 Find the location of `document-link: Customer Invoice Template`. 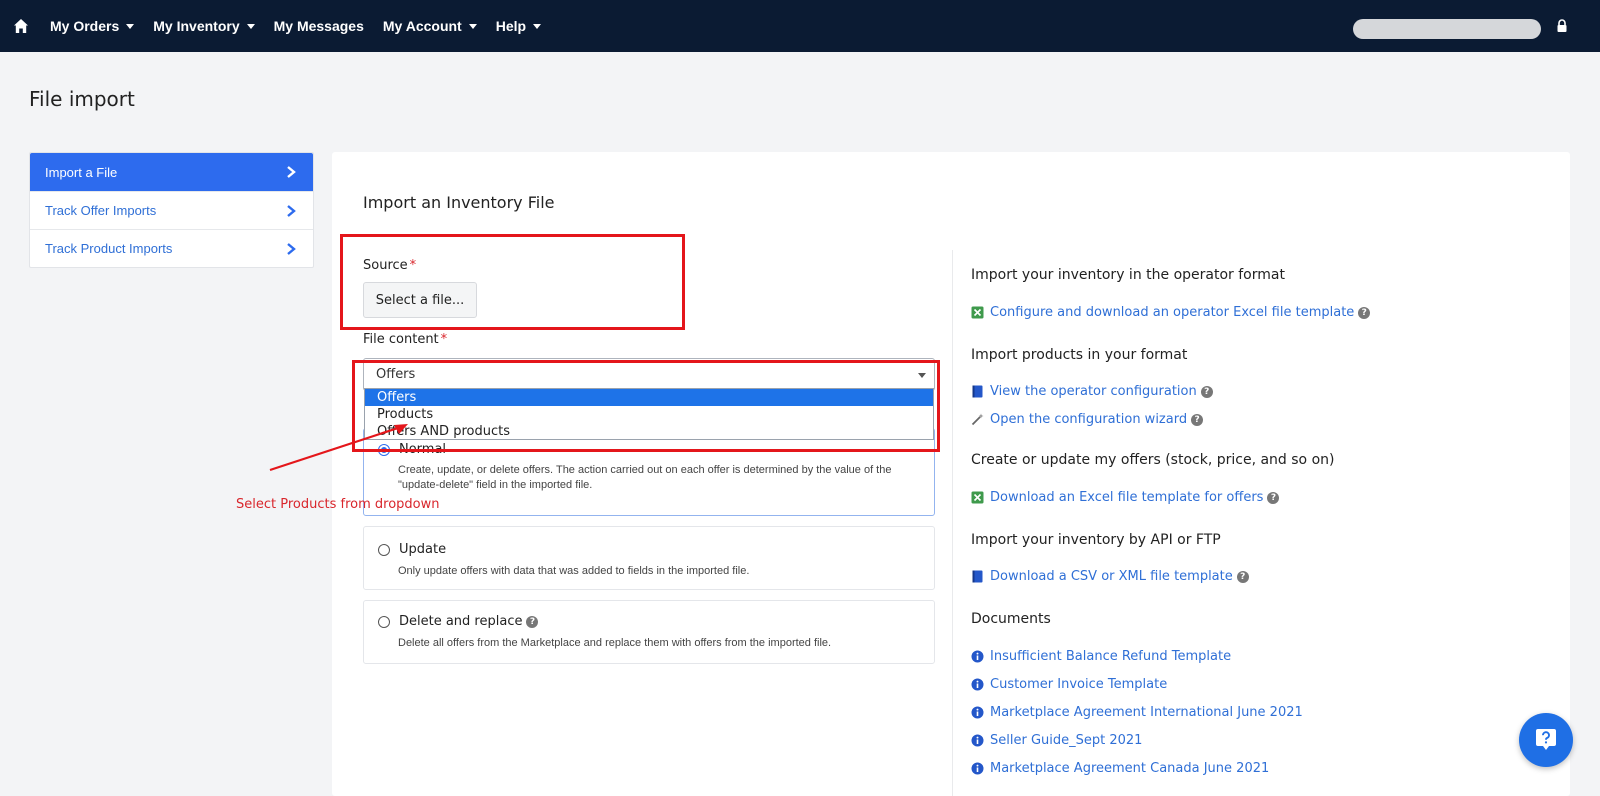

document-link: Customer Invoice Template is located at coordinates (1069, 684).